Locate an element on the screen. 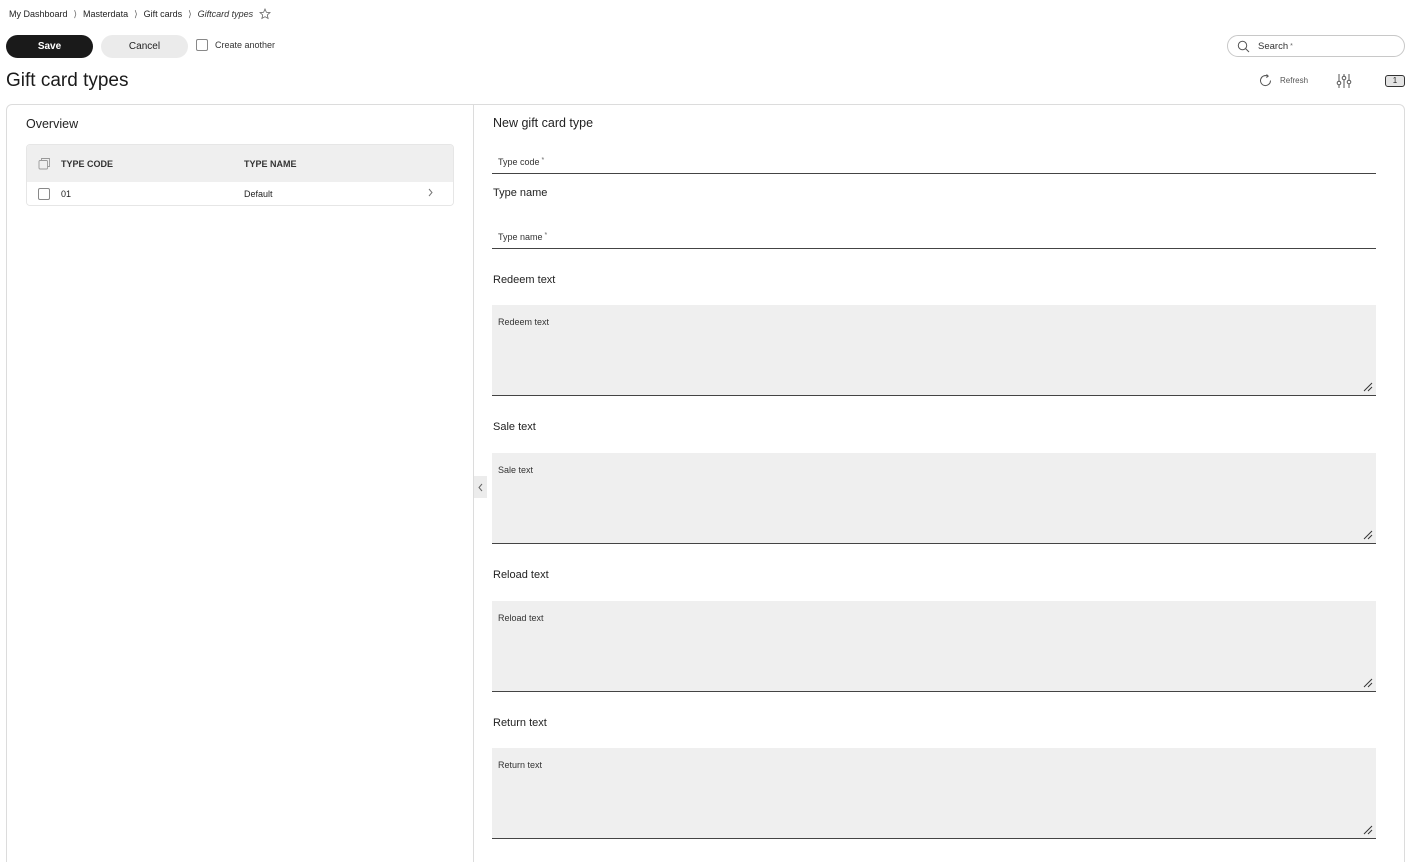  cancel-button: Cancel is located at coordinates (144, 46).